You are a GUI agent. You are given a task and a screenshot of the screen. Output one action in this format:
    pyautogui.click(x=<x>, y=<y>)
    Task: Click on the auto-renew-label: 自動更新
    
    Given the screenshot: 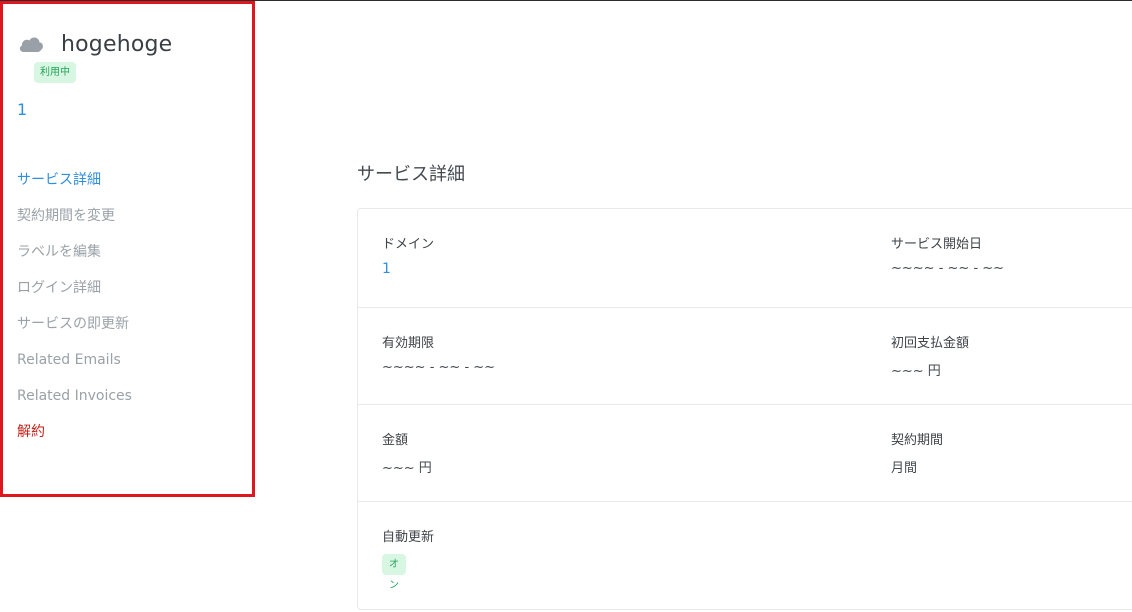 What is the action you would take?
    pyautogui.click(x=408, y=537)
    